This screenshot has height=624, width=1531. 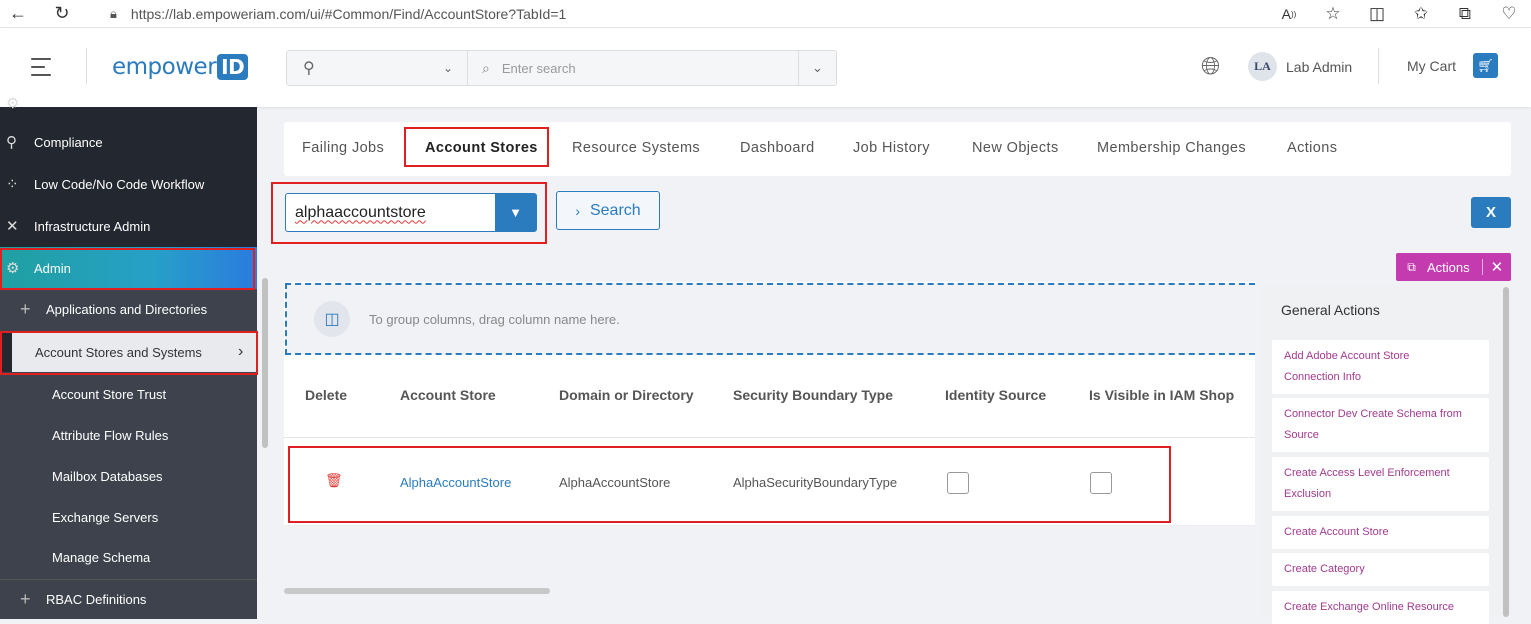 What do you see at coordinates (128, 599) in the screenshot?
I see `sidebar-item-rbac-definitions: + RBAC Definitions` at bounding box center [128, 599].